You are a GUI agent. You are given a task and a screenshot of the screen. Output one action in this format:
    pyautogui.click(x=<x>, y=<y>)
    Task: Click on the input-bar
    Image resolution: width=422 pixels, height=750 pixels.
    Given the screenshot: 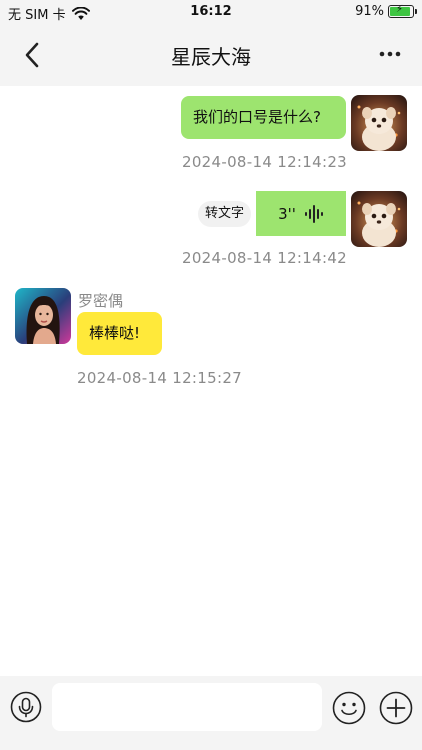 What is the action you would take?
    pyautogui.click(x=211, y=713)
    